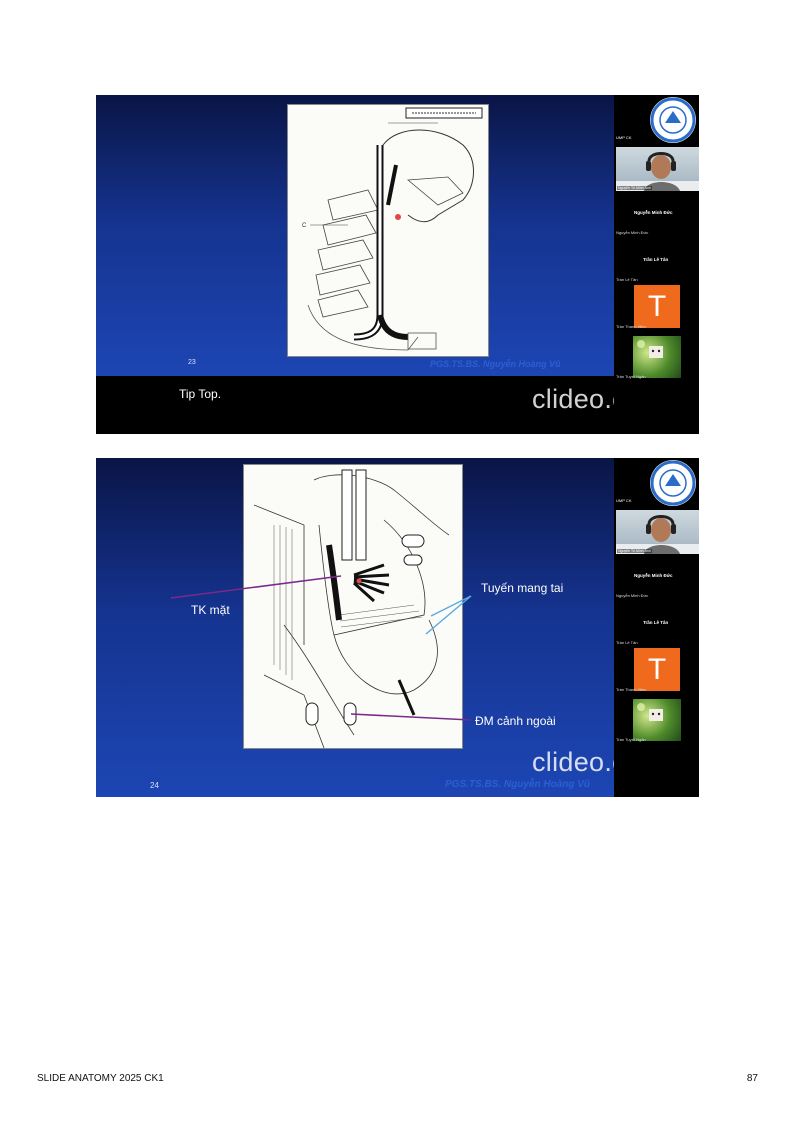  Describe the element at coordinates (522, 588) in the screenshot. I see `label-parotid-gland: Tuyến mang tai` at that location.